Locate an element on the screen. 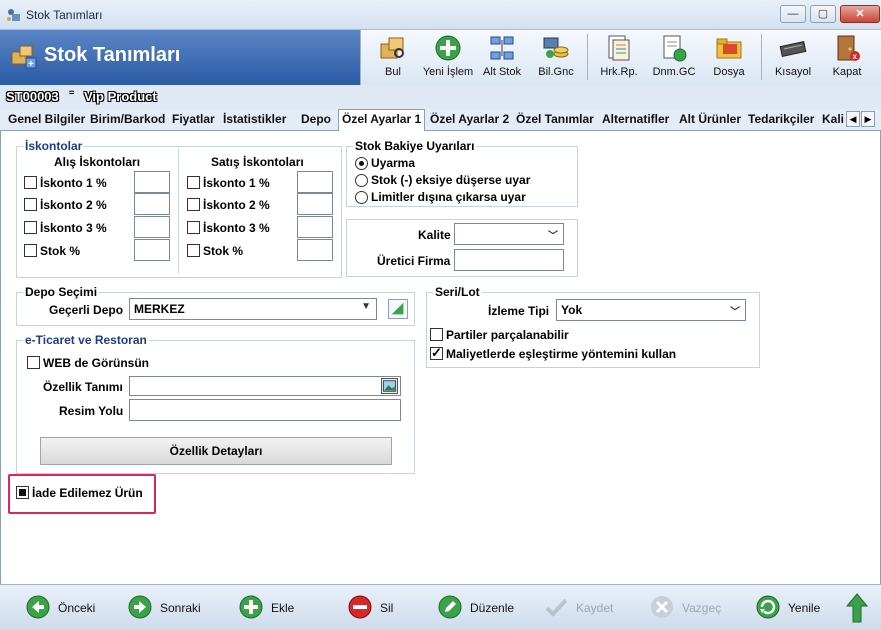  satis-stok-checkbox is located at coordinates (193, 250).